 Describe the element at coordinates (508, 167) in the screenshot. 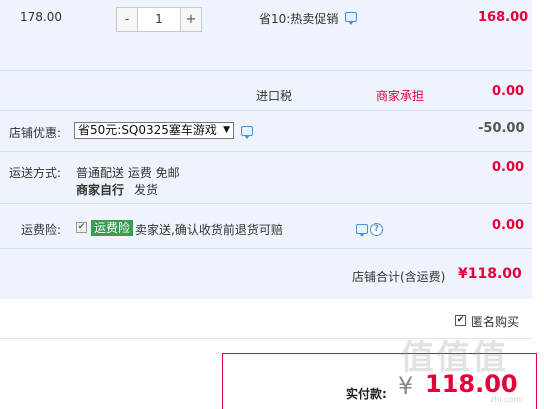

I see `shipping-amount: 0.00` at that location.